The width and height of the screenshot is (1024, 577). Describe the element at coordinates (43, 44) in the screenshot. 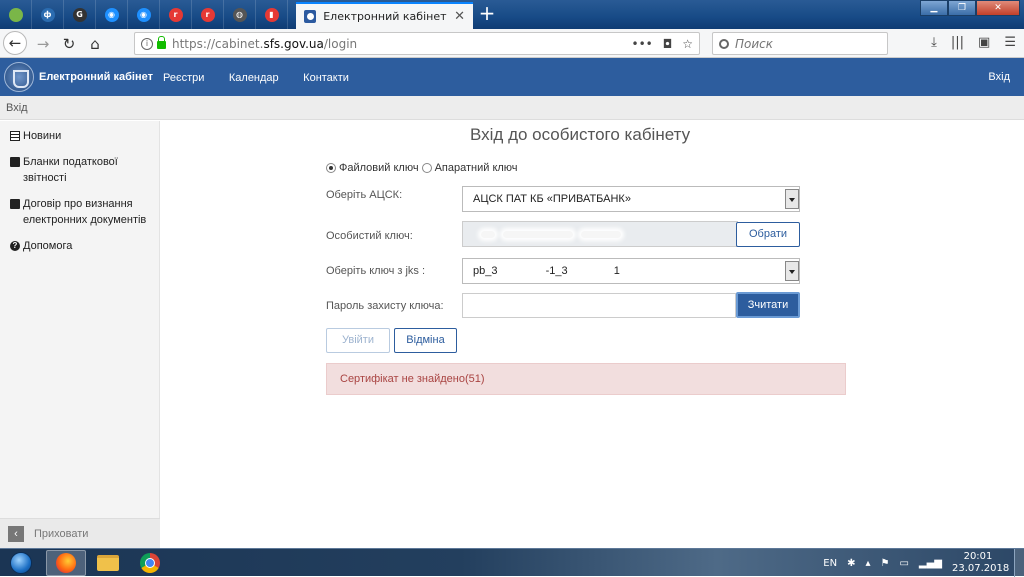

I see `forward-button: →` at that location.